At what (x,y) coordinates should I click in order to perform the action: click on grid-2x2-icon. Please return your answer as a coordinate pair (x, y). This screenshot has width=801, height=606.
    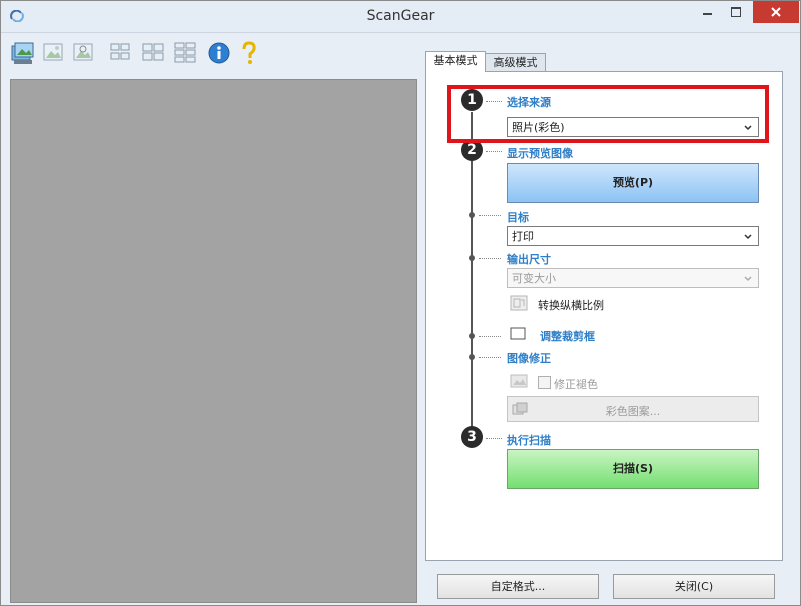
    Looking at the image, I should click on (153, 53).